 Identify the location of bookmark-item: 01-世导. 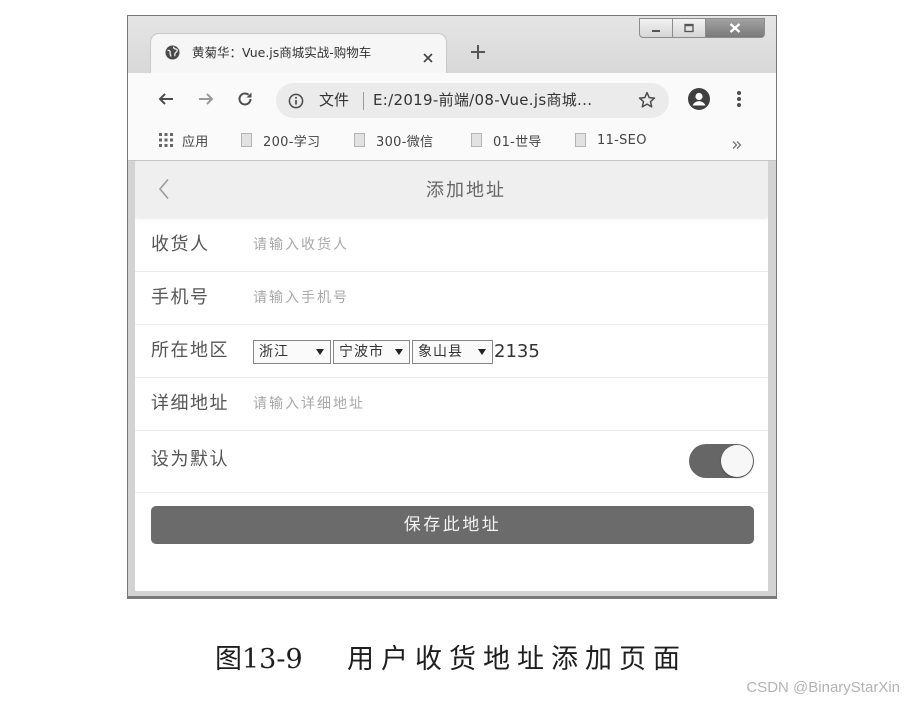
(506, 140).